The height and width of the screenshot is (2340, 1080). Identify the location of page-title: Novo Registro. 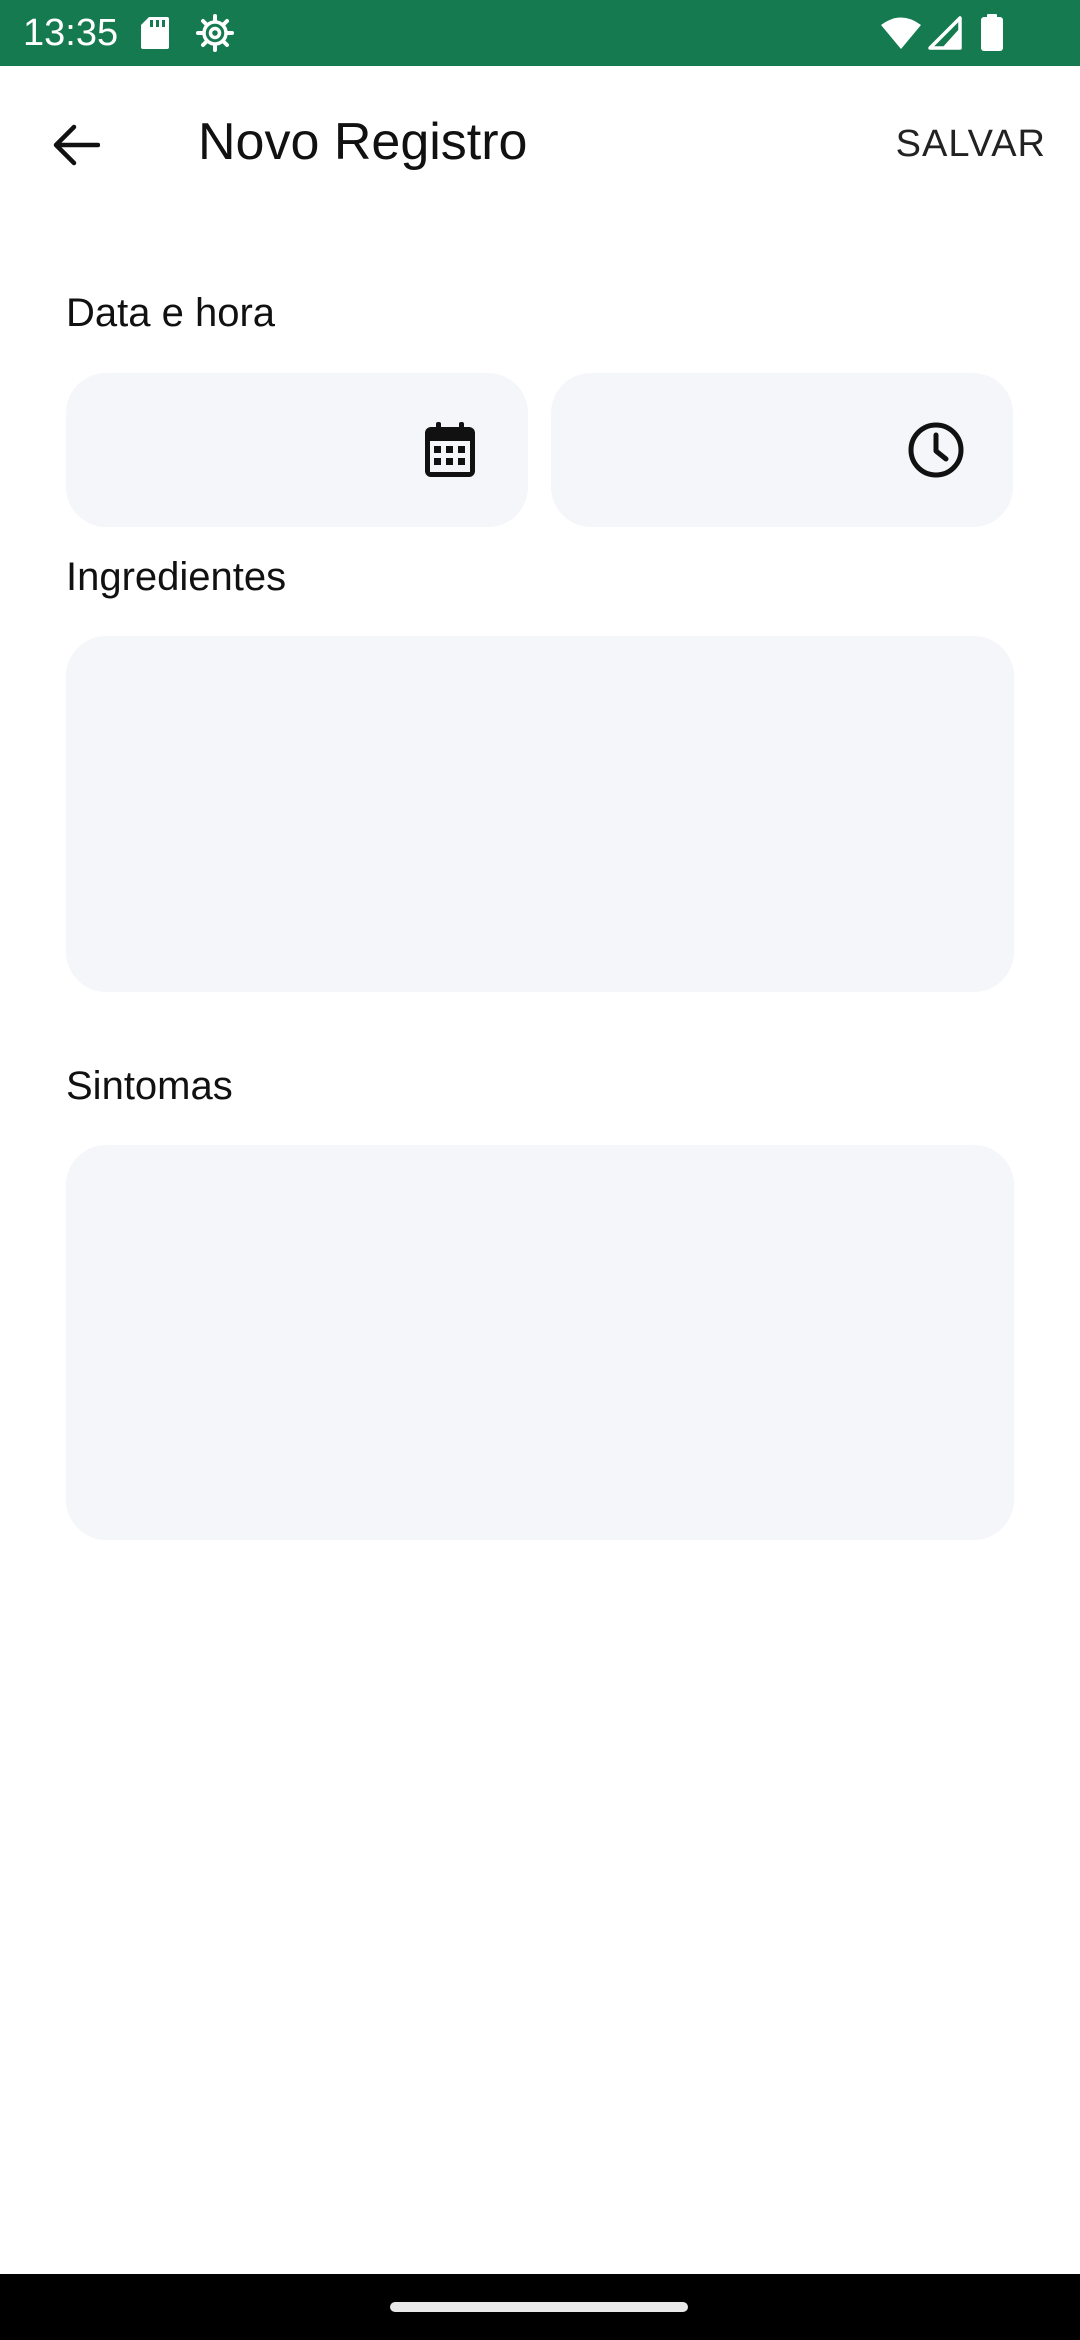
(363, 142).